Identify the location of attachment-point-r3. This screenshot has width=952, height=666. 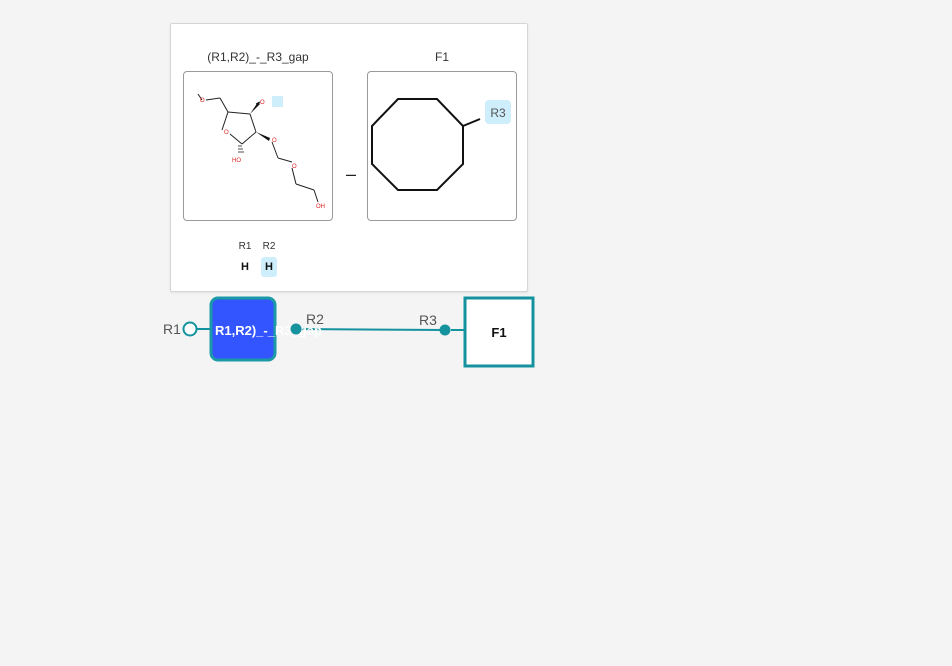
(445, 330).